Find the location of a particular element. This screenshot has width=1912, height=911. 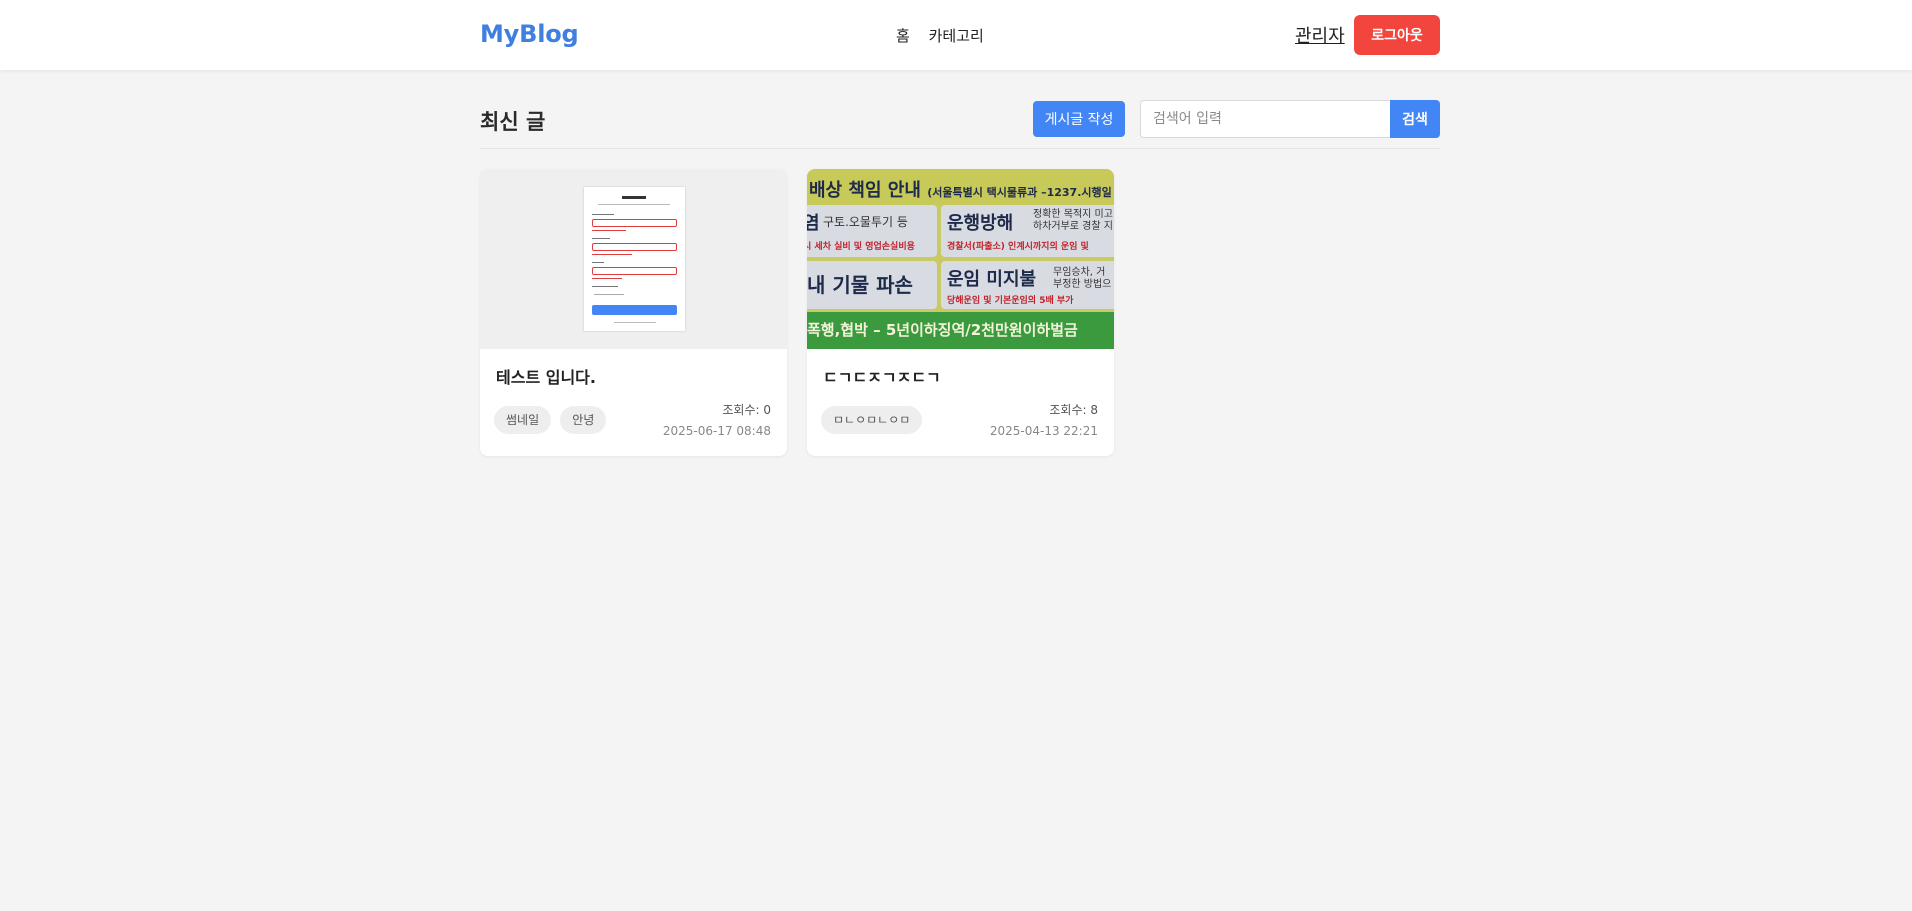

brand-logo: MyBlog is located at coordinates (529, 34).